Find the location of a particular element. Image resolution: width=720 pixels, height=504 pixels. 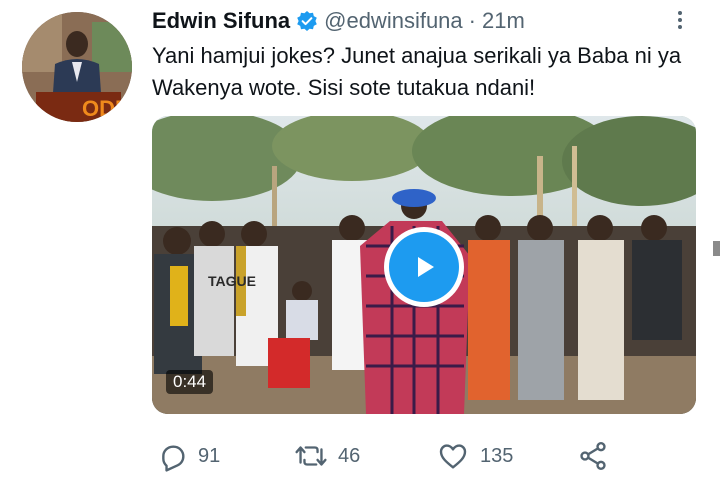

reply-button: 91 is located at coordinates (188, 456).